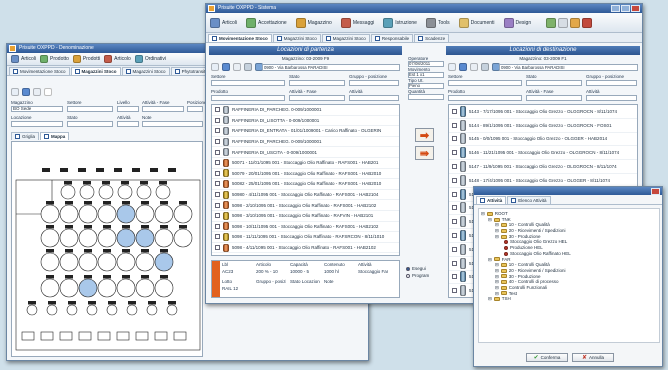  Describe the element at coordinates (569, 299) in the screenshot. I see `tree-node: ⊟ TSH` at that location.